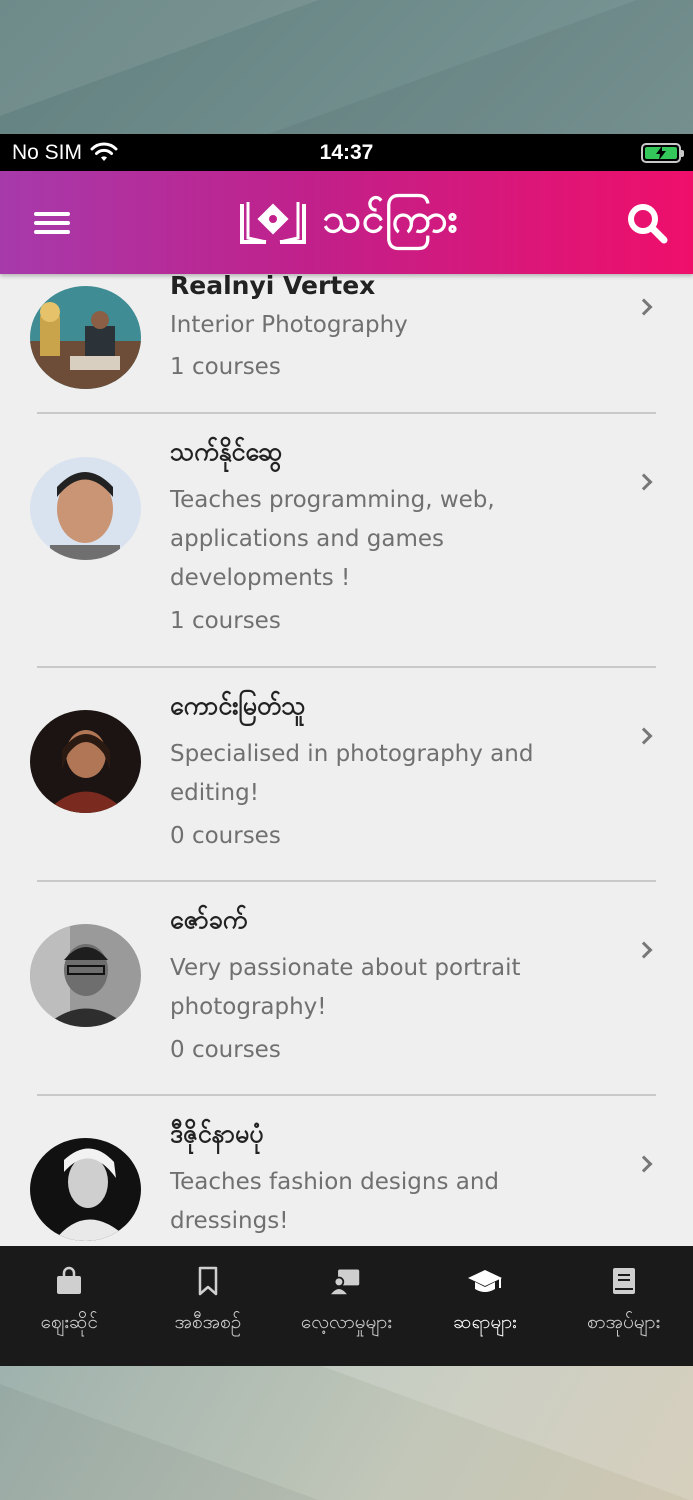 The image size is (693, 1500). Describe the element at coordinates (346, 152) in the screenshot. I see `status-bar: No SIM 14:37` at that location.